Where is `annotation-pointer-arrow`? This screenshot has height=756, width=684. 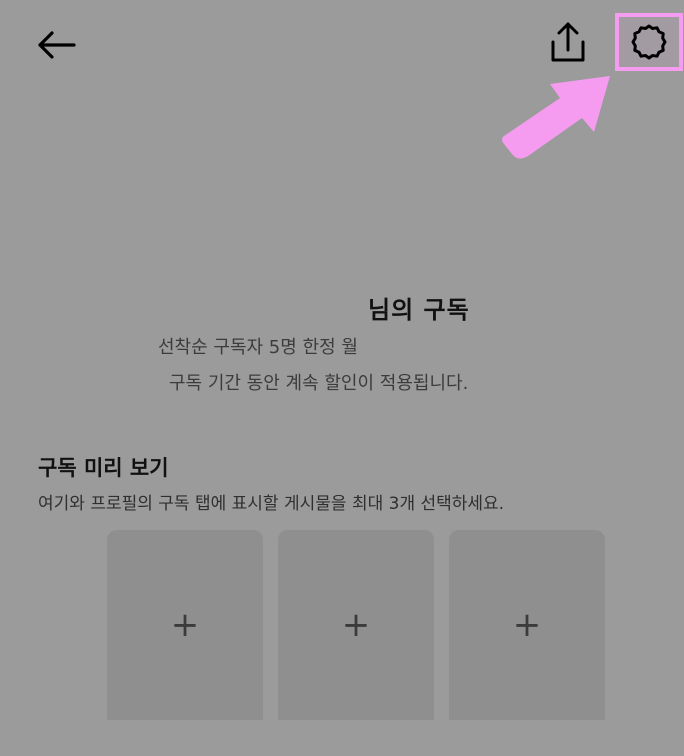
annotation-pointer-arrow is located at coordinates (556, 117).